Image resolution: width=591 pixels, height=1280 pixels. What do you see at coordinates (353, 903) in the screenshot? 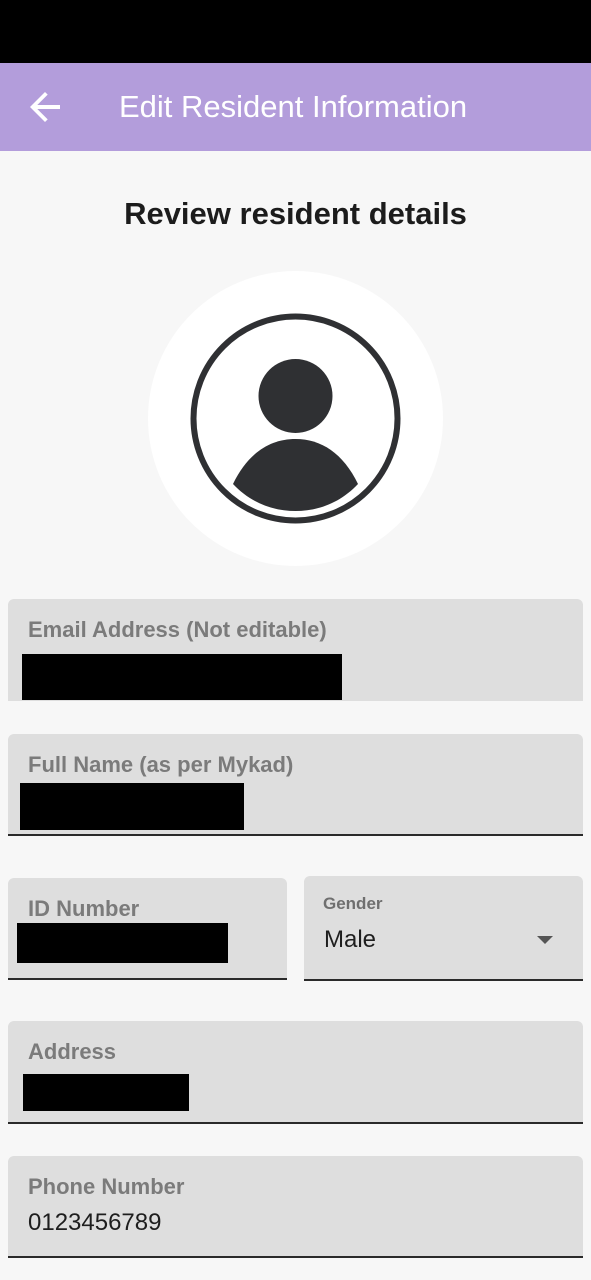
I see `gender-label: Gender` at bounding box center [353, 903].